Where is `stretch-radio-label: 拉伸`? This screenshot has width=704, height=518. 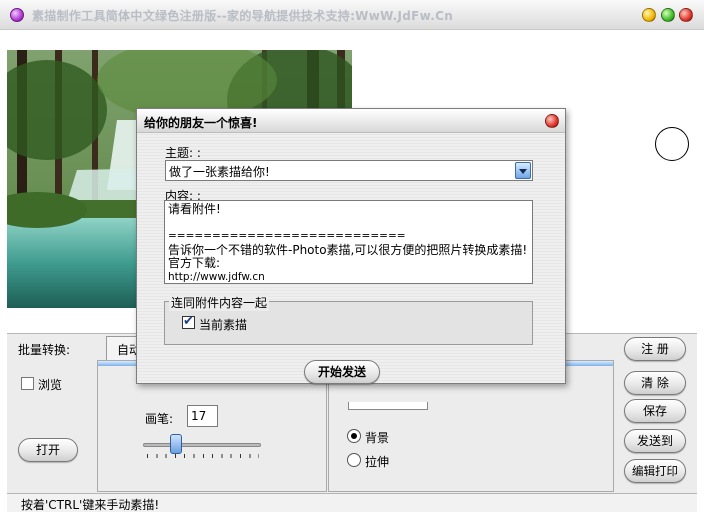
stretch-radio-label: 拉伸 is located at coordinates (377, 462).